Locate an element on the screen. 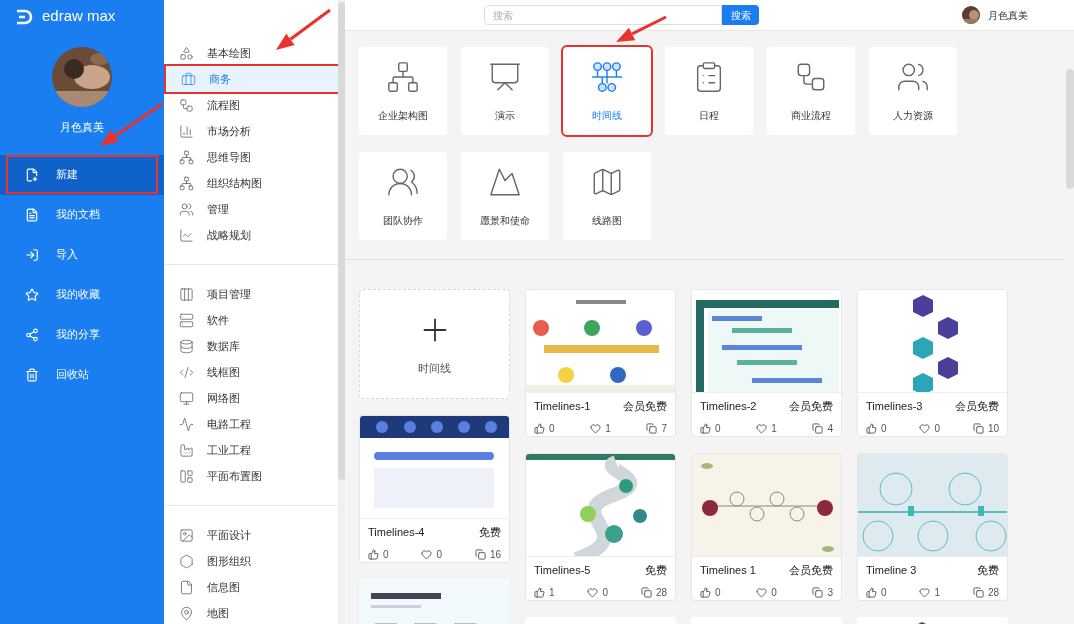 The image size is (1074, 624). template-card: Timelines-3 会员免费 0 0 10 is located at coordinates (932, 363).